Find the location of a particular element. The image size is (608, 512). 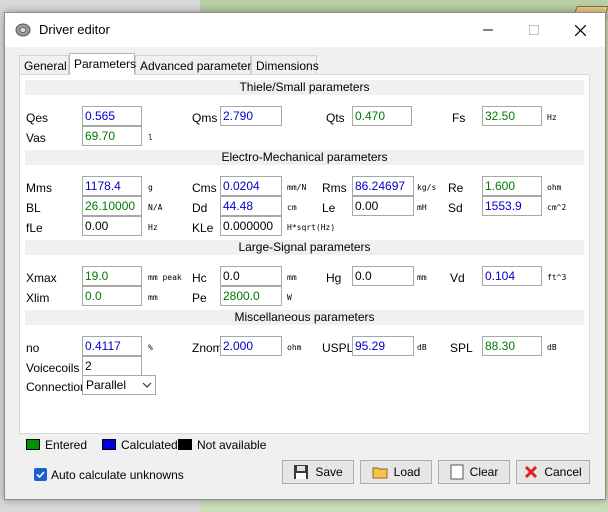

pe-field: 2800.0 is located at coordinates (251, 296).